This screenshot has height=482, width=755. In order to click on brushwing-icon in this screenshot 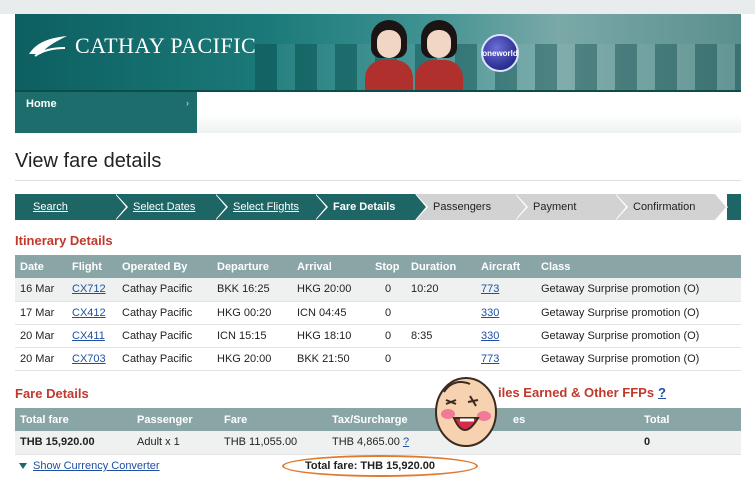, I will do `click(48, 46)`.